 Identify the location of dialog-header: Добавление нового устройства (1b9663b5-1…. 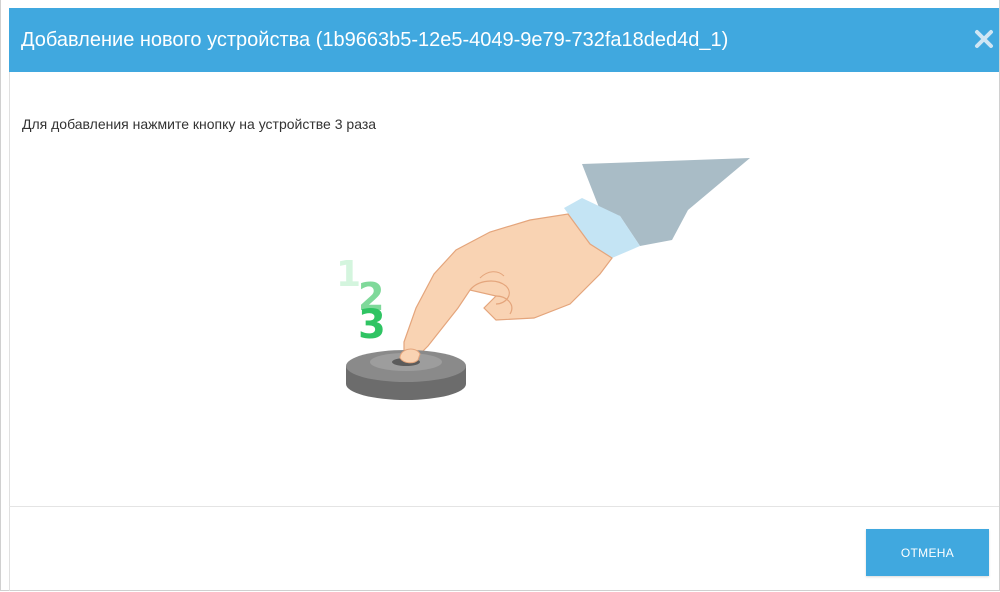
(504, 40).